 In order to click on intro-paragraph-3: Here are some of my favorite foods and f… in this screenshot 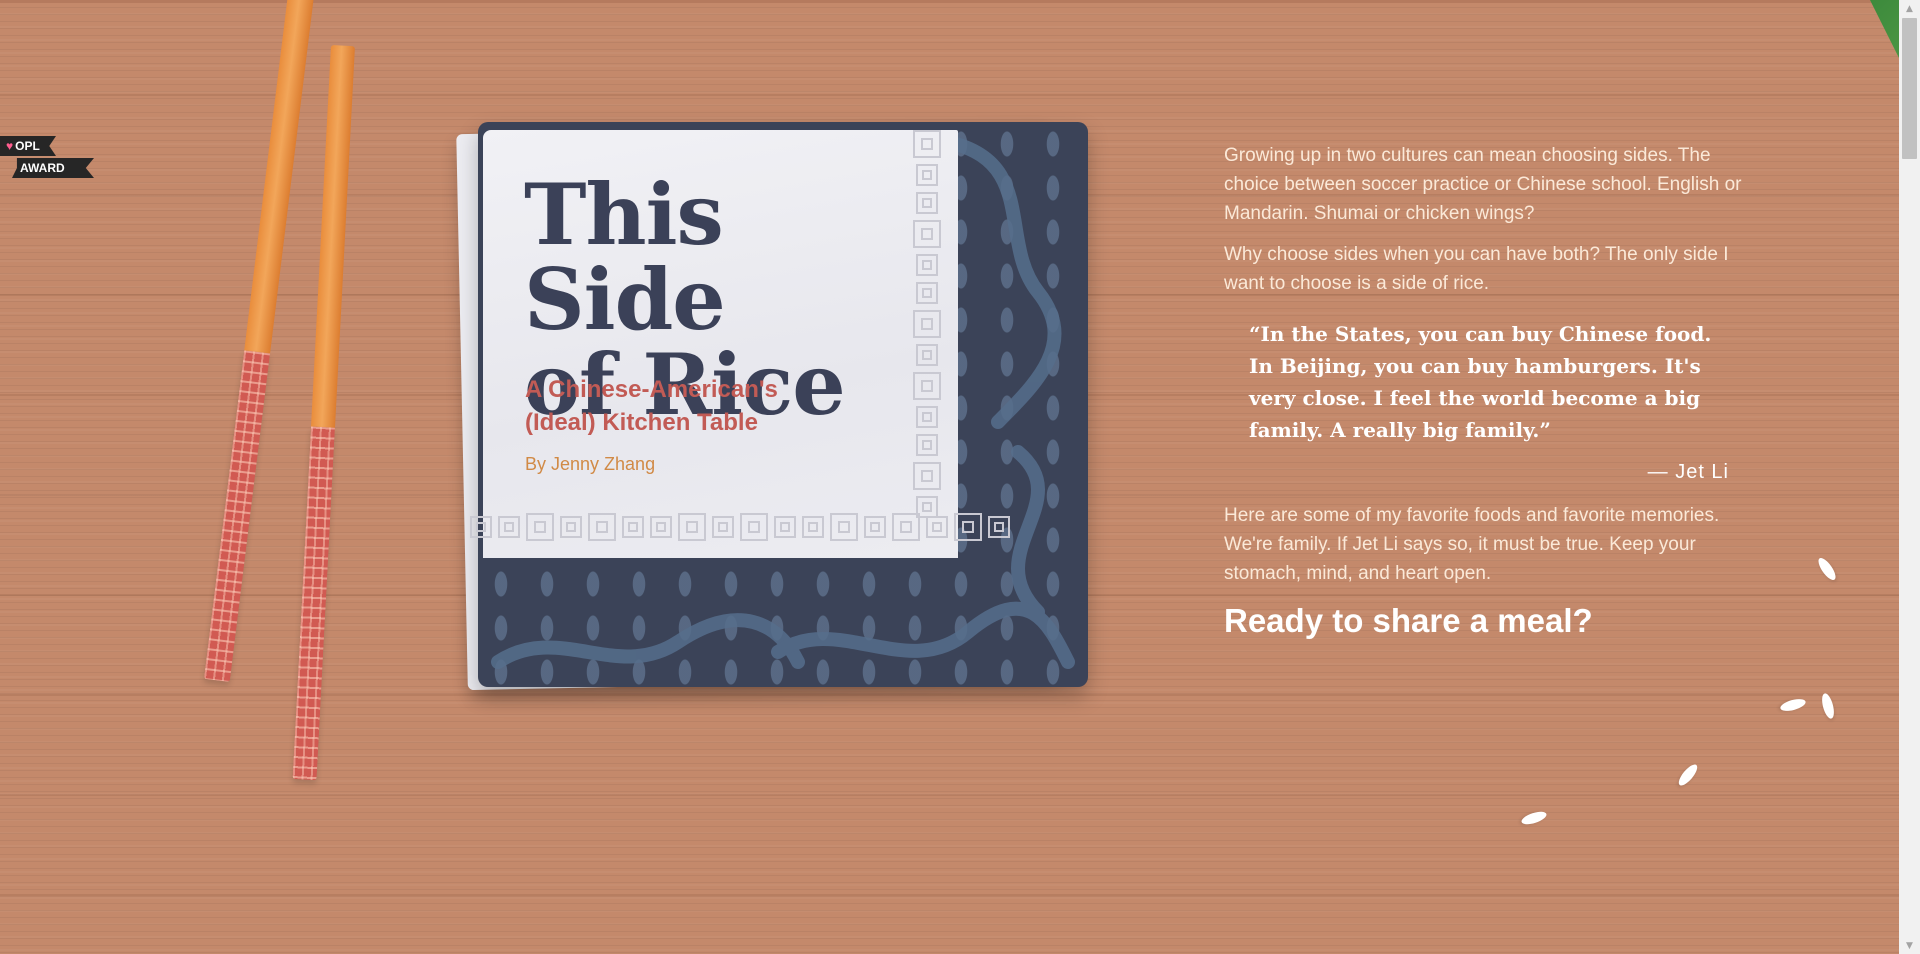, I will do `click(1472, 544)`.